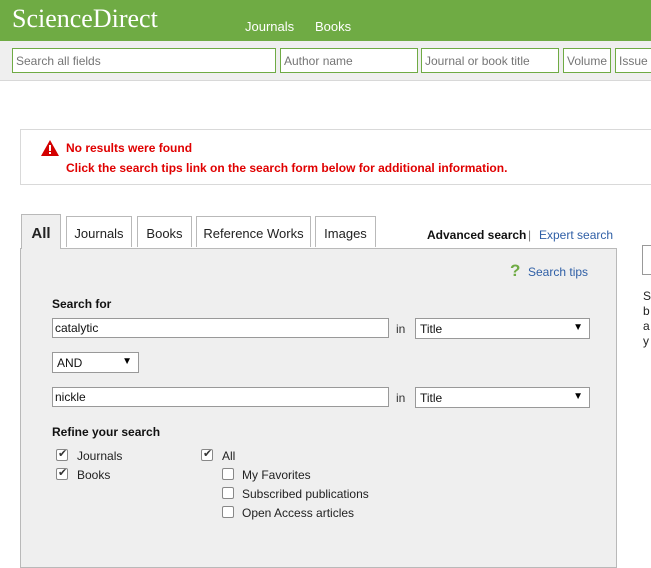 The image size is (651, 568). I want to click on sidebar-text-fragment-1: S, so click(647, 296).